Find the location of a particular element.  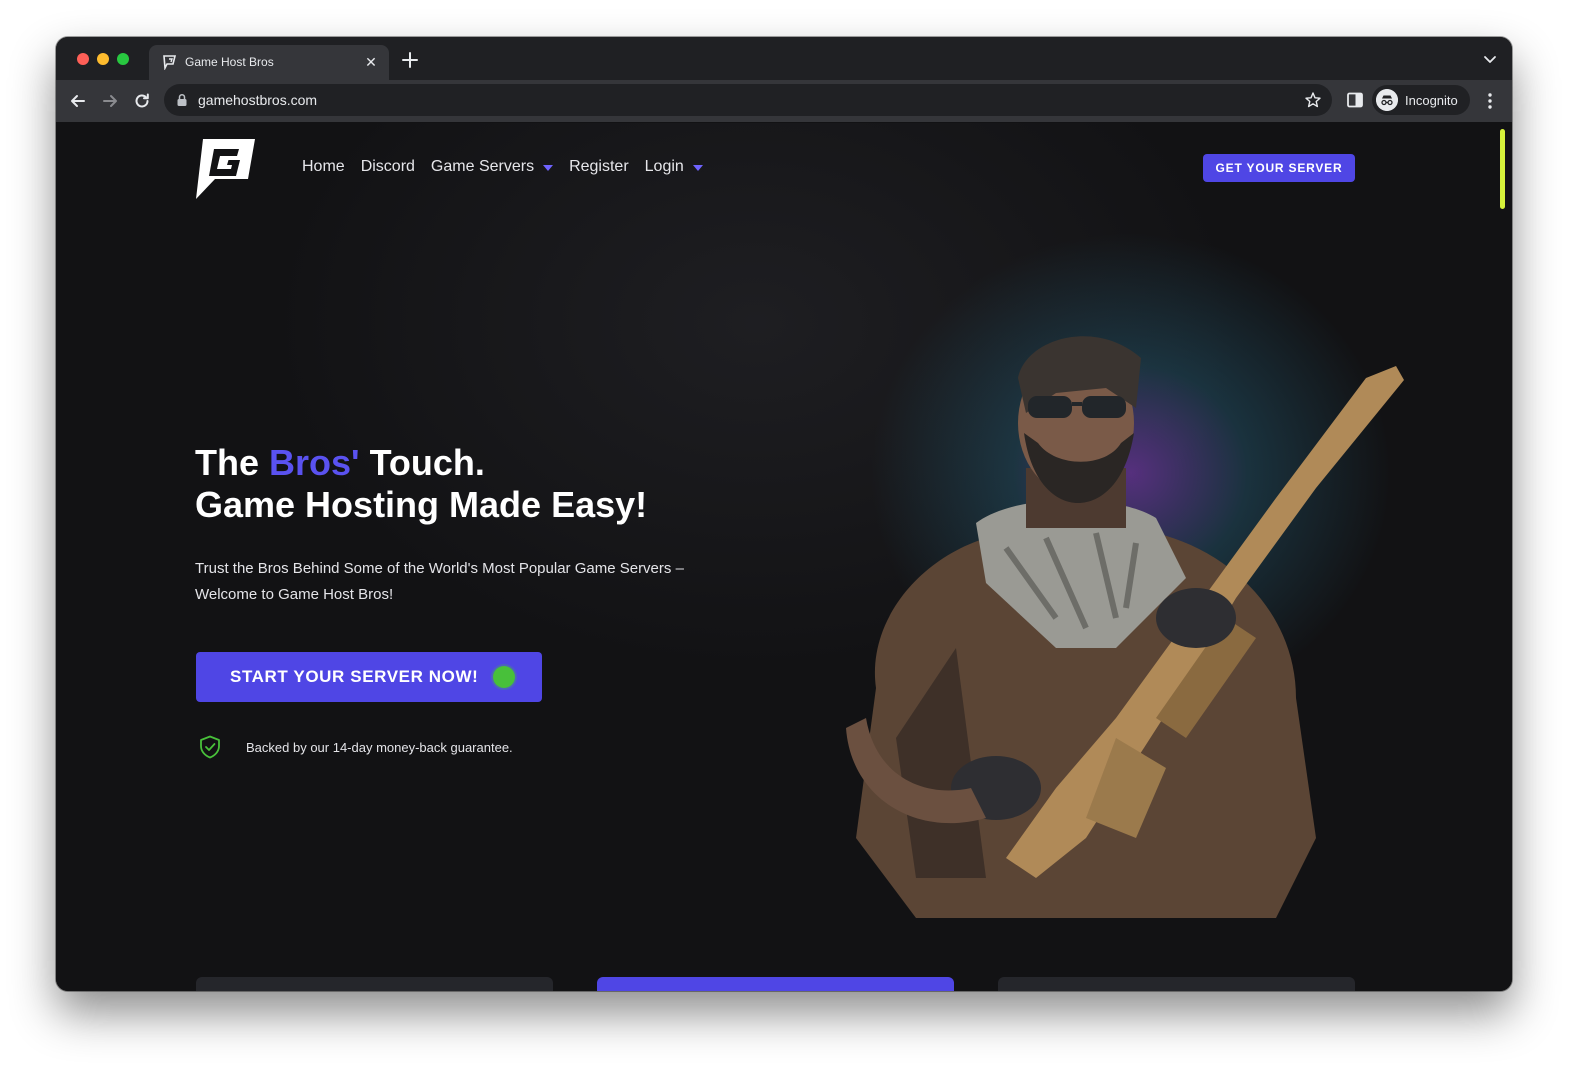

nav-login: Login is located at coordinates (674, 167).